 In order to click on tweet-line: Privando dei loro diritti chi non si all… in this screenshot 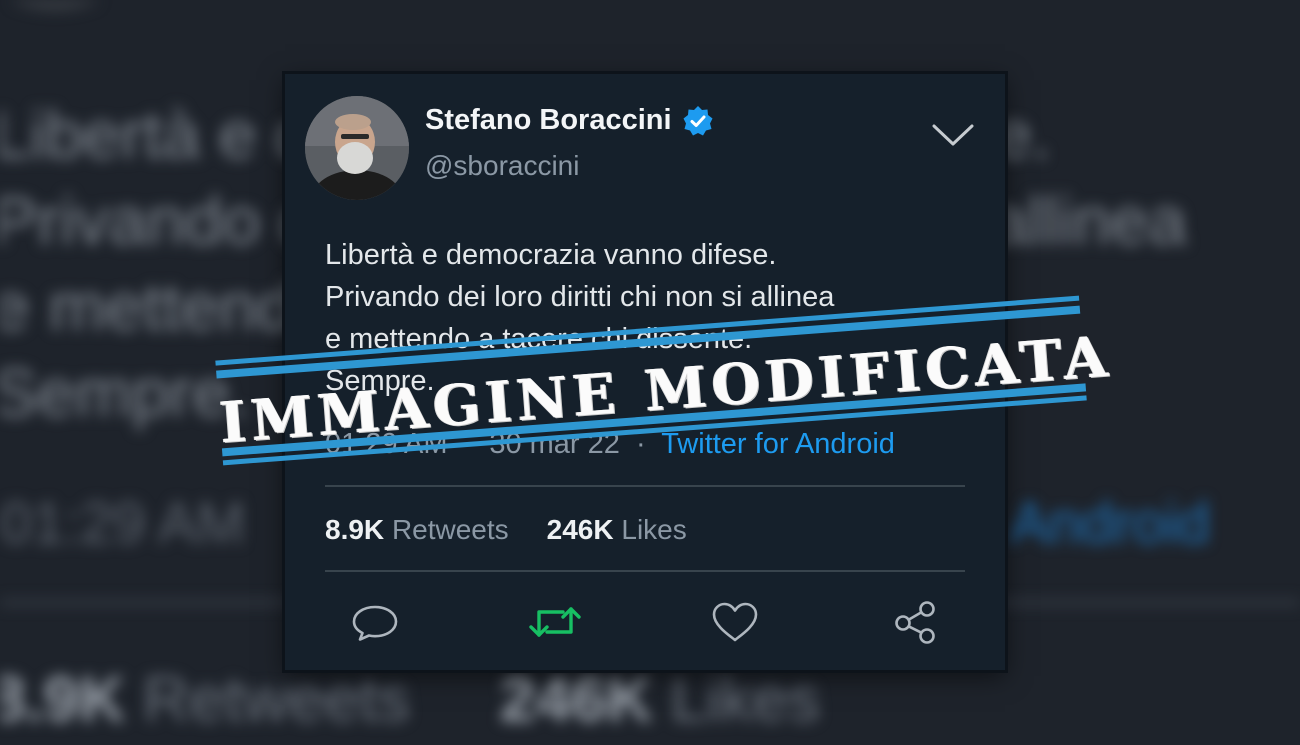, I will do `click(580, 297)`.